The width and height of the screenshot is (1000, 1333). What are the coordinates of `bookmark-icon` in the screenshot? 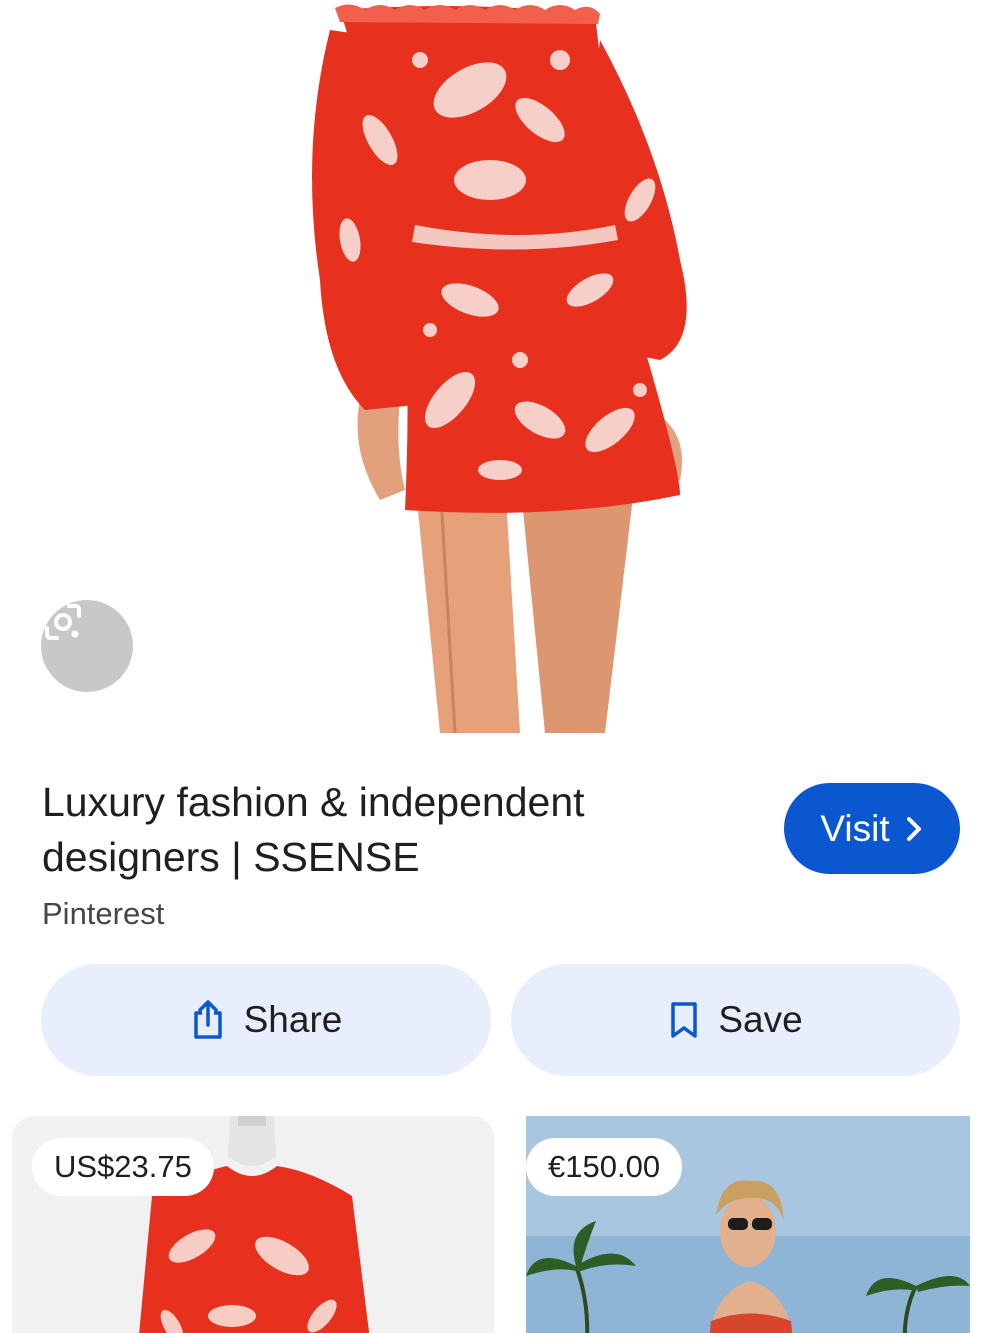 It's located at (684, 1020).